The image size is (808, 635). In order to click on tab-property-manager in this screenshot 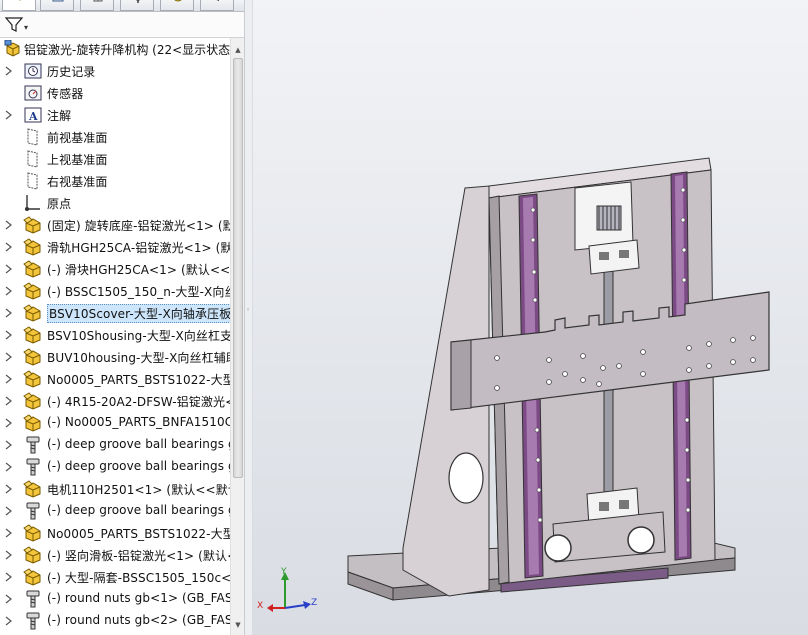, I will do `click(57, 5)`.